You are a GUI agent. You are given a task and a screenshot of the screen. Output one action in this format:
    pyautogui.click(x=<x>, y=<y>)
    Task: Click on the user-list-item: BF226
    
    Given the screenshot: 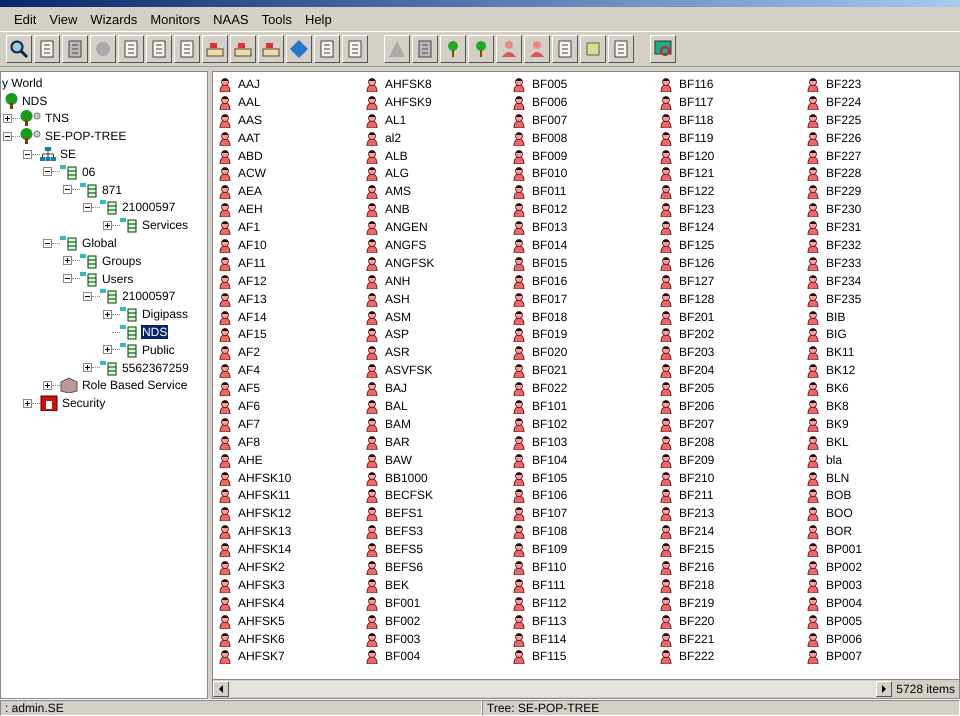 What is the action you would take?
    pyautogui.click(x=878, y=137)
    